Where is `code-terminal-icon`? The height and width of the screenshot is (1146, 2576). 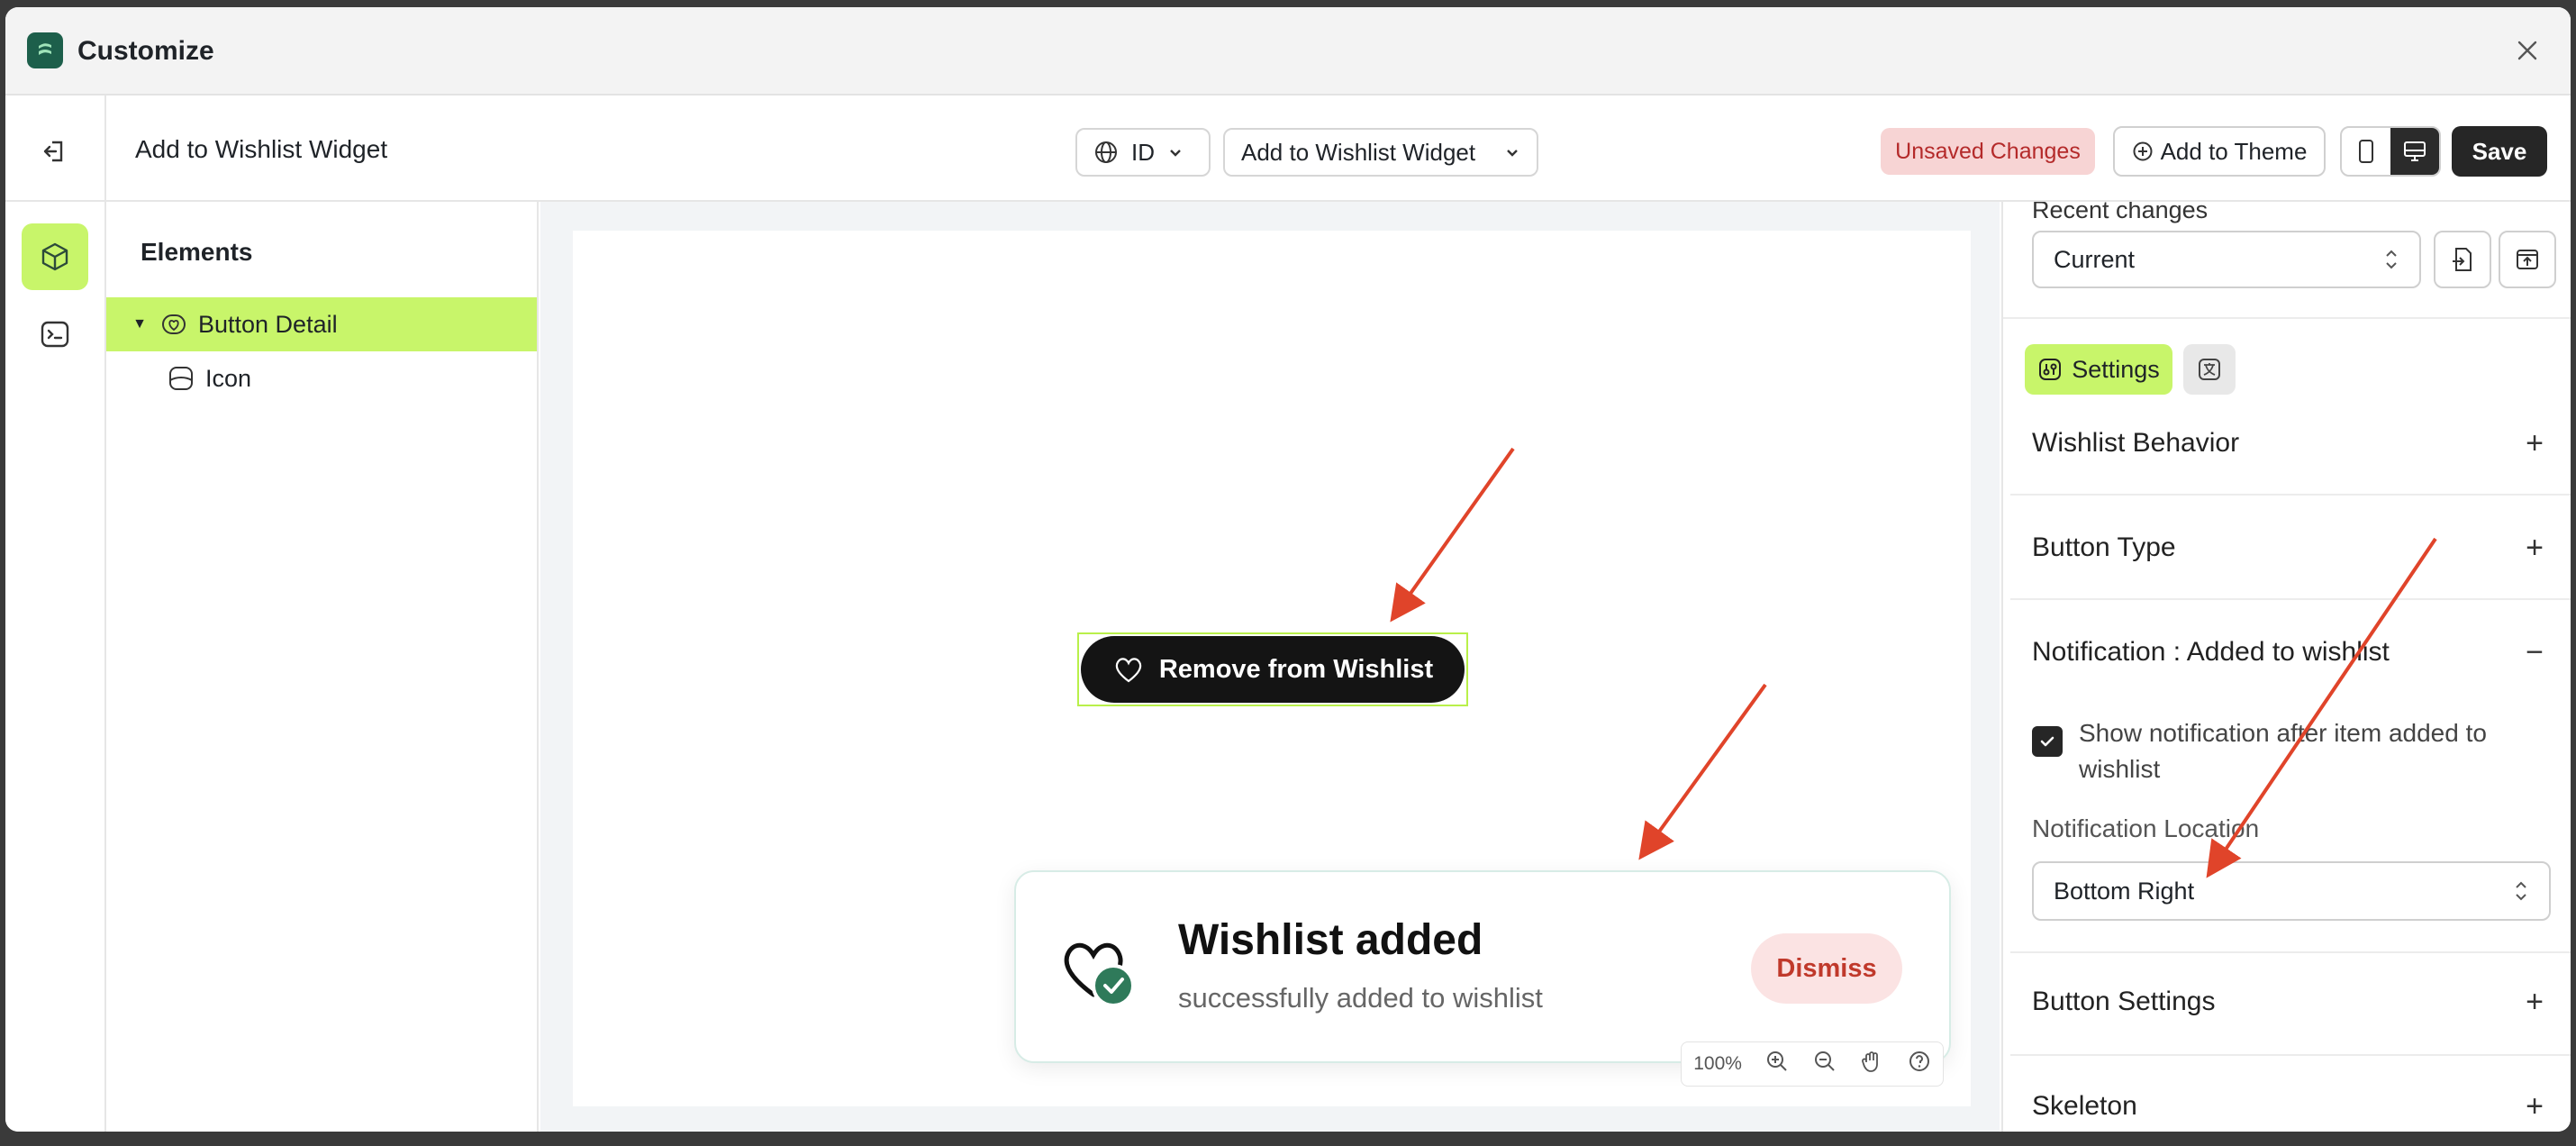 code-terminal-icon is located at coordinates (55, 335).